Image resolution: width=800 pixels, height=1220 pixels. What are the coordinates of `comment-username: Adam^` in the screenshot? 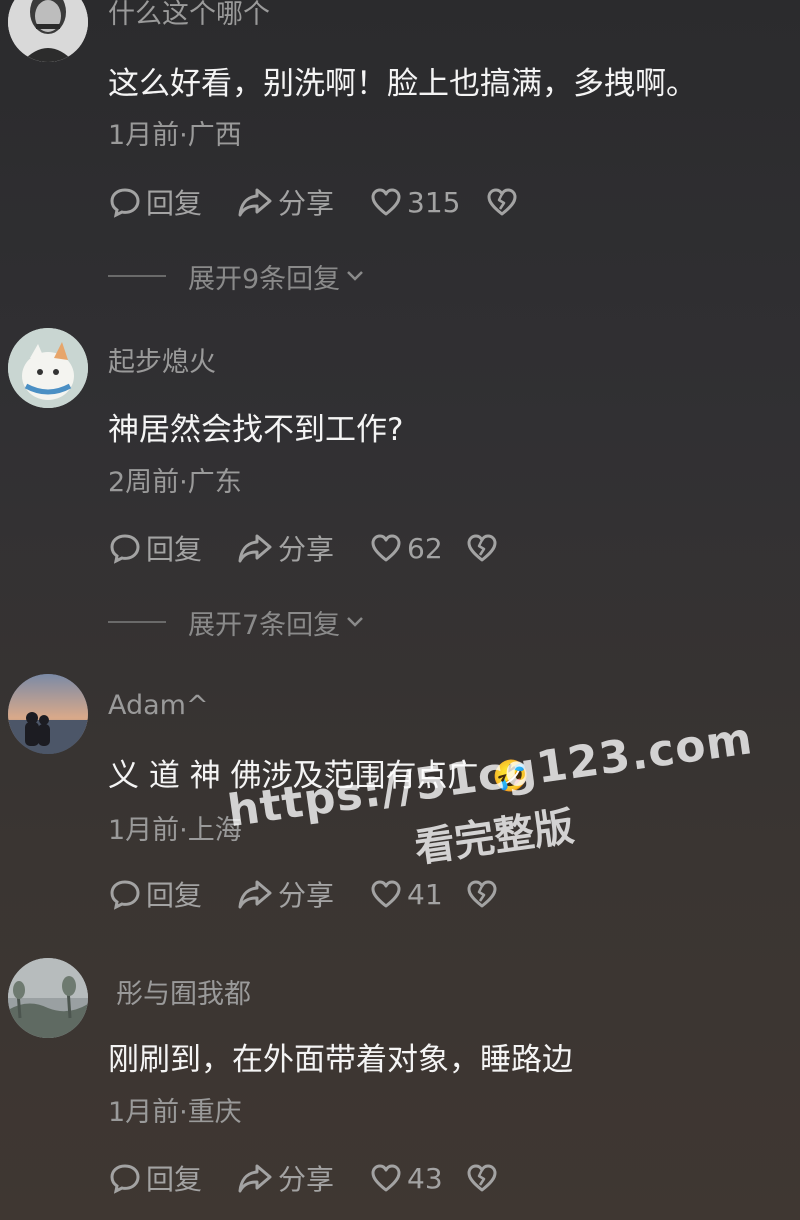 It's located at (158, 705).